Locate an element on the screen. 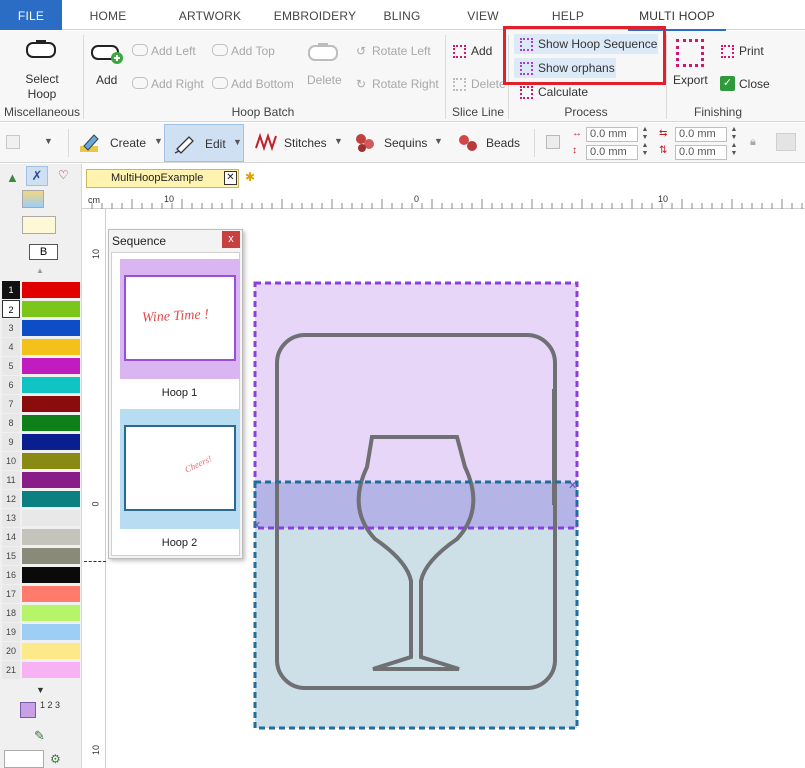  close-button: Close is located at coordinates (754, 84).